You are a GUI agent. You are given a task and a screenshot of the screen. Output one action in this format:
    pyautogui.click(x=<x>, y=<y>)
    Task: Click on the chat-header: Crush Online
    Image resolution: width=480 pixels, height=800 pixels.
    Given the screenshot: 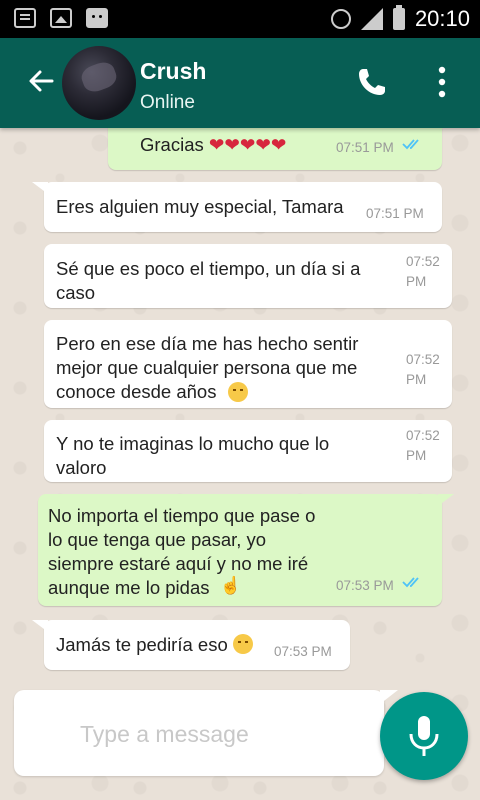 What is the action you would take?
    pyautogui.click(x=240, y=83)
    